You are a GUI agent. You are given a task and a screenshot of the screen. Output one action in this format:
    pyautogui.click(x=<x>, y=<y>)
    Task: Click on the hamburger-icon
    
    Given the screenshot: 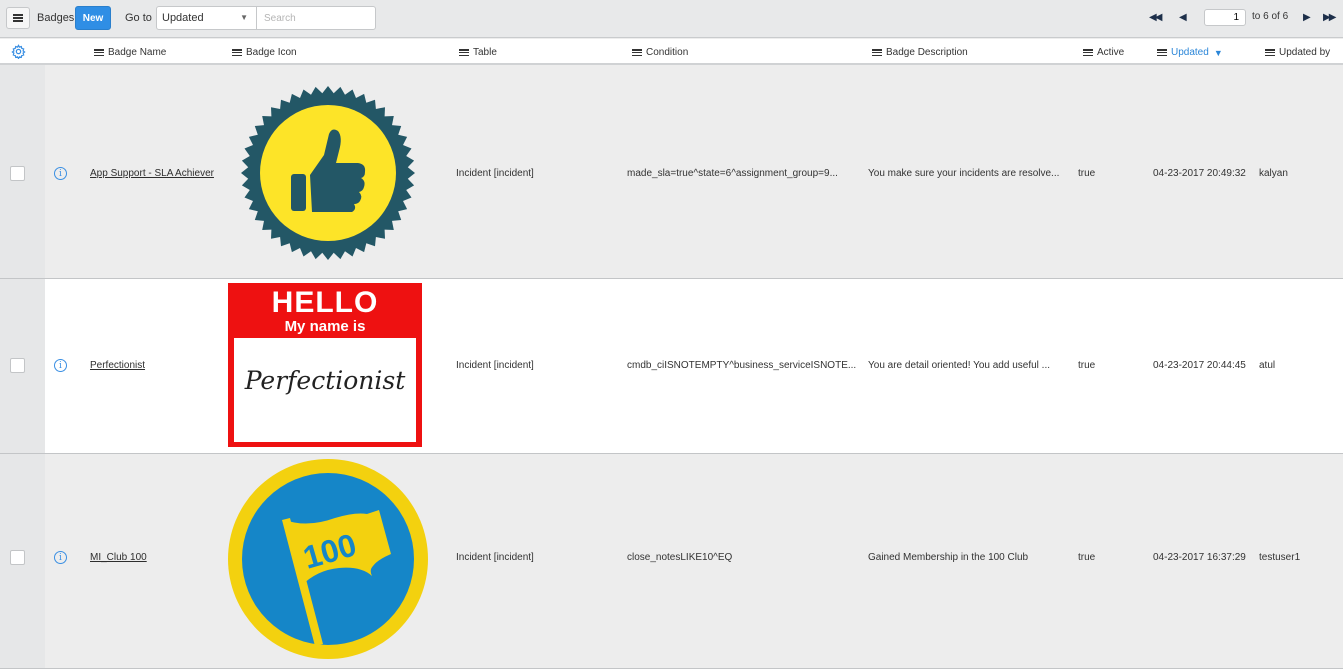 What is the action you would take?
    pyautogui.click(x=18, y=18)
    